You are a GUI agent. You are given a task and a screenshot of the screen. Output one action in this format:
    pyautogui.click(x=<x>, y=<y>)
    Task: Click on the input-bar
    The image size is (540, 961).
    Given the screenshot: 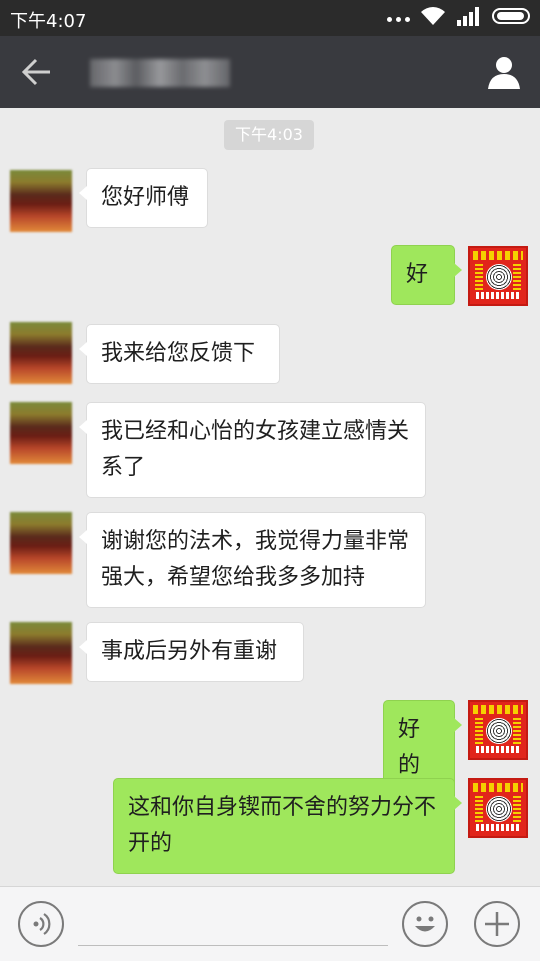 What is the action you would take?
    pyautogui.click(x=270, y=923)
    